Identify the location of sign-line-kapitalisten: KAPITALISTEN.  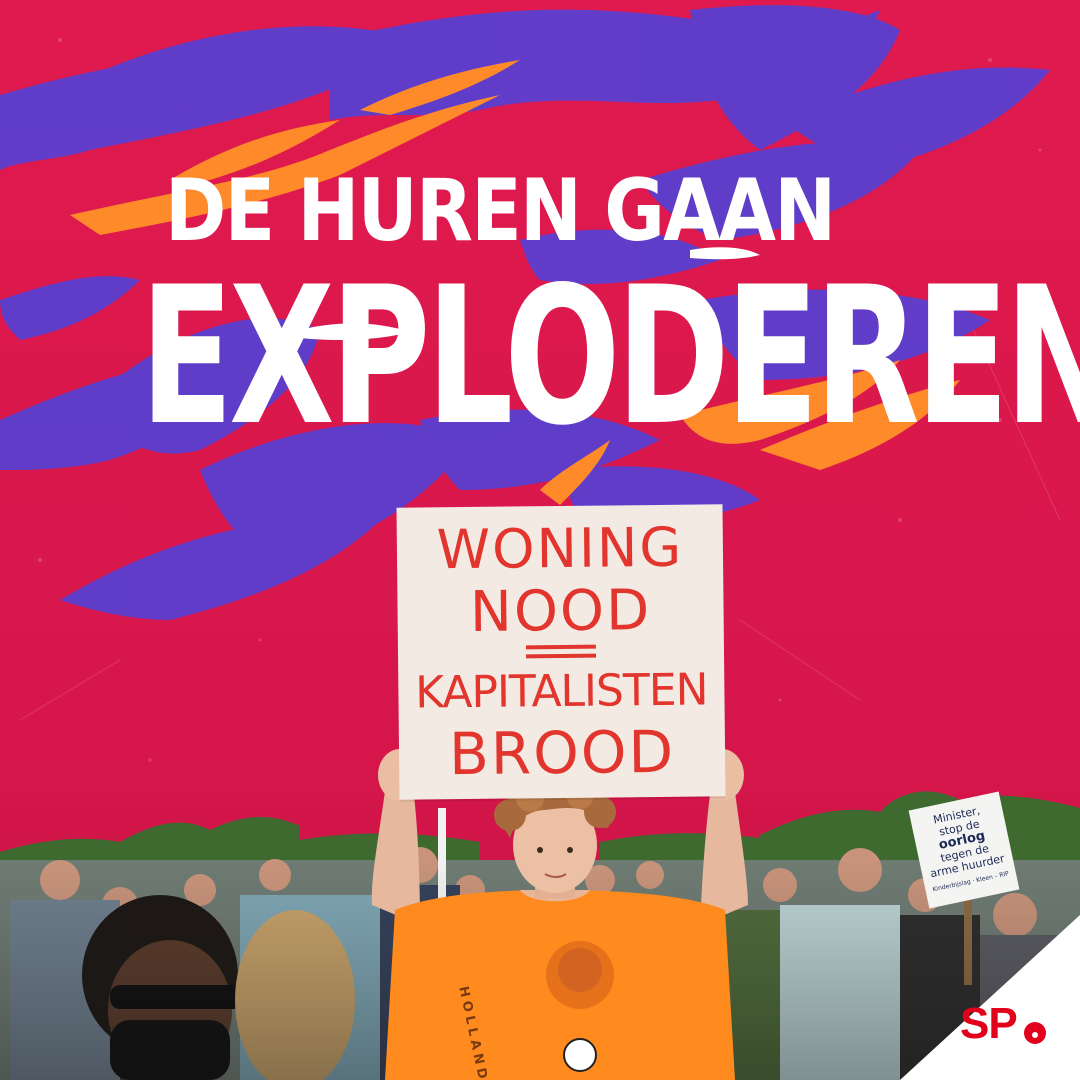
(561, 691).